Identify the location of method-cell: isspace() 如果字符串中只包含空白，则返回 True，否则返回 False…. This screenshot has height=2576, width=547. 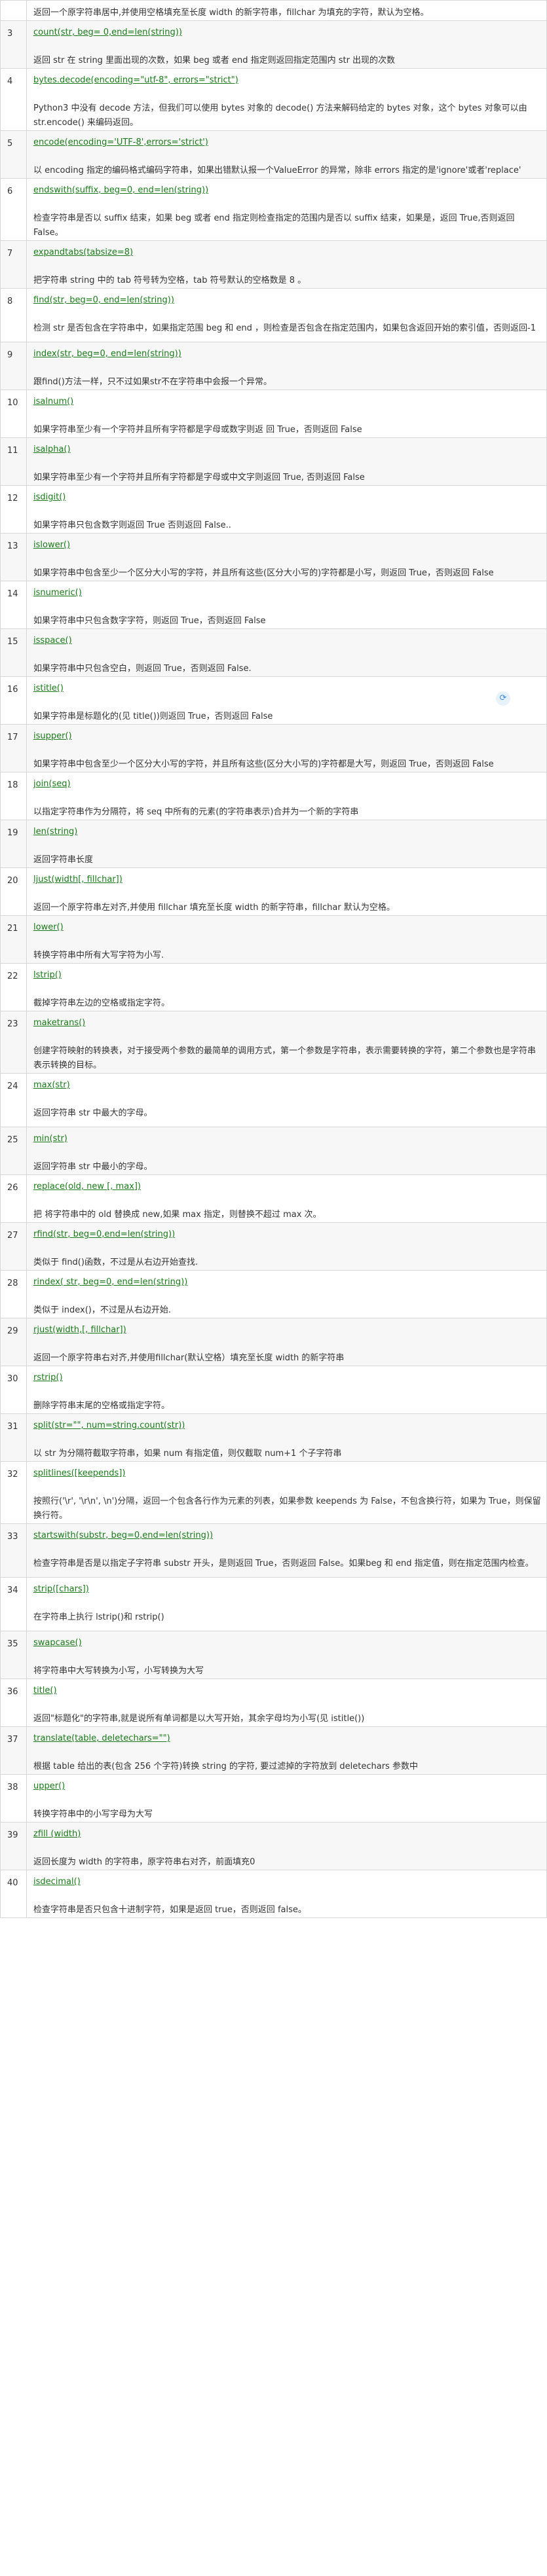
(286, 652).